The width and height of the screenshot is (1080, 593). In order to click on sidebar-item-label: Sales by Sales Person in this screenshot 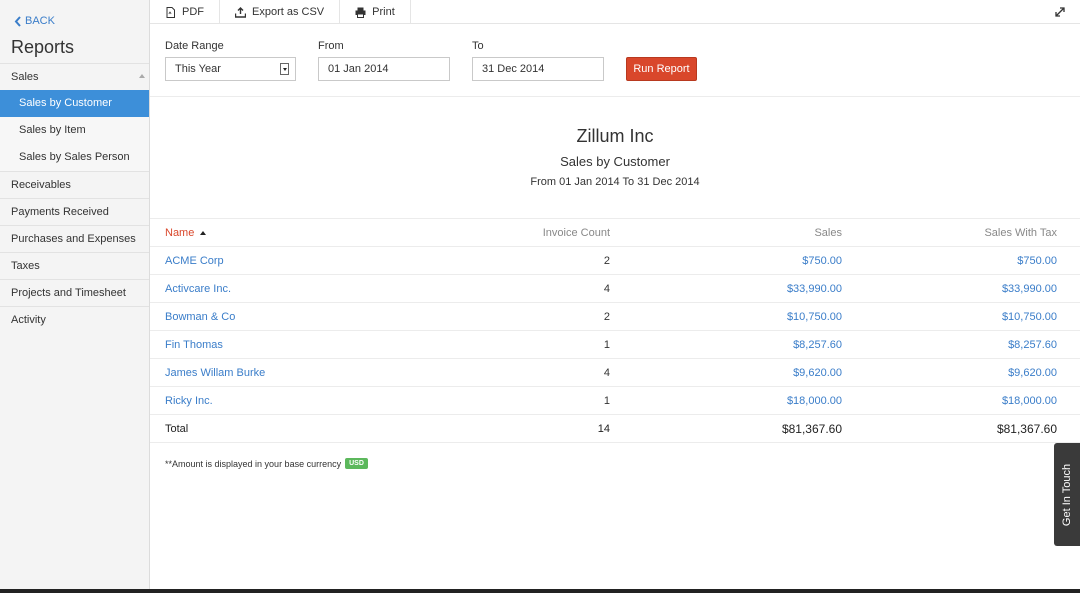, I will do `click(74, 157)`.